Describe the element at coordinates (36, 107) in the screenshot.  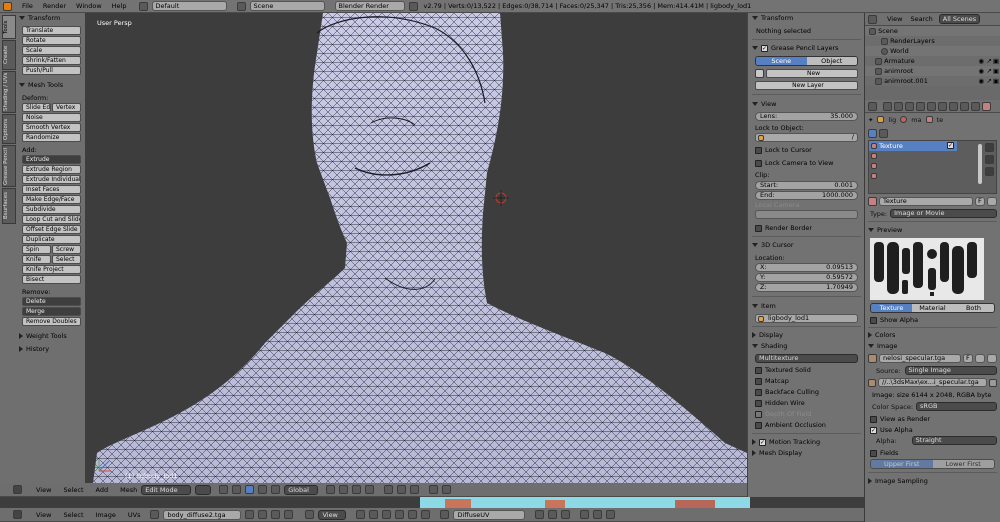
I see `slide-edge-button: Slide Ed` at that location.